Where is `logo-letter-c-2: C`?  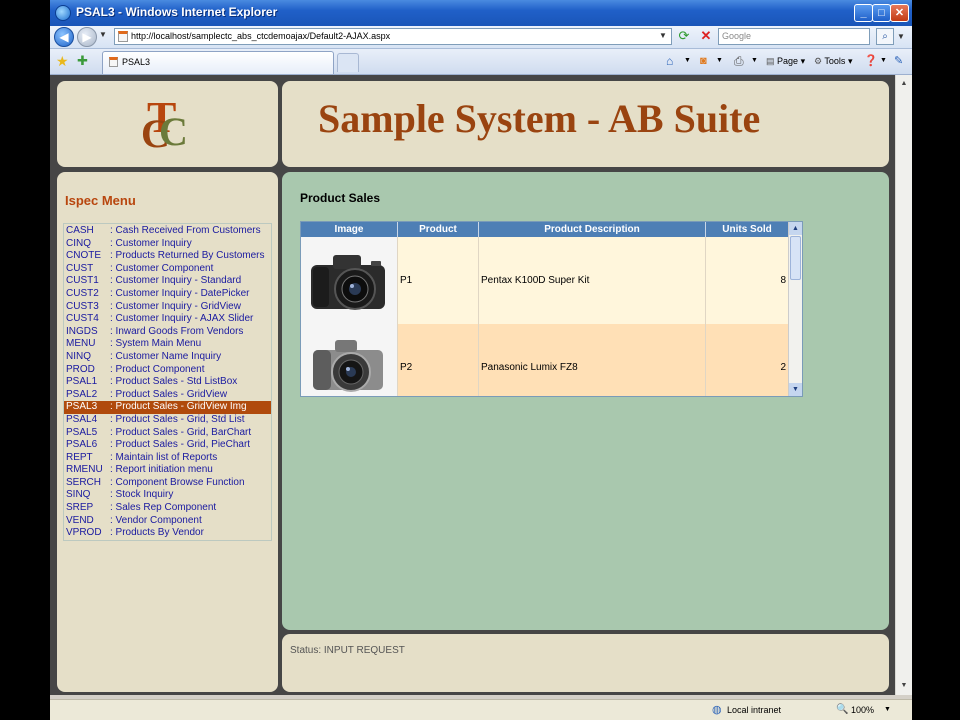
logo-letter-c-2: C is located at coordinates (173, 131).